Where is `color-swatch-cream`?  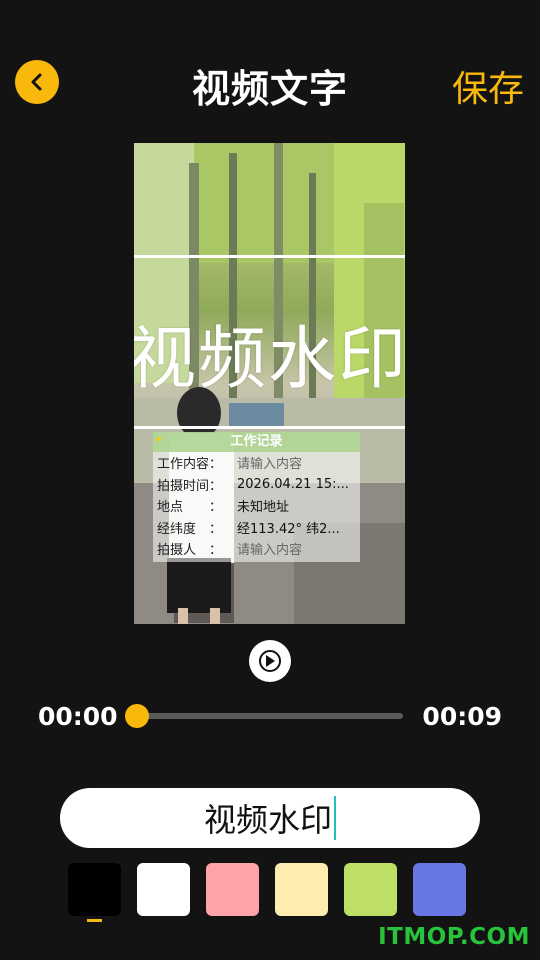 color-swatch-cream is located at coordinates (301, 889).